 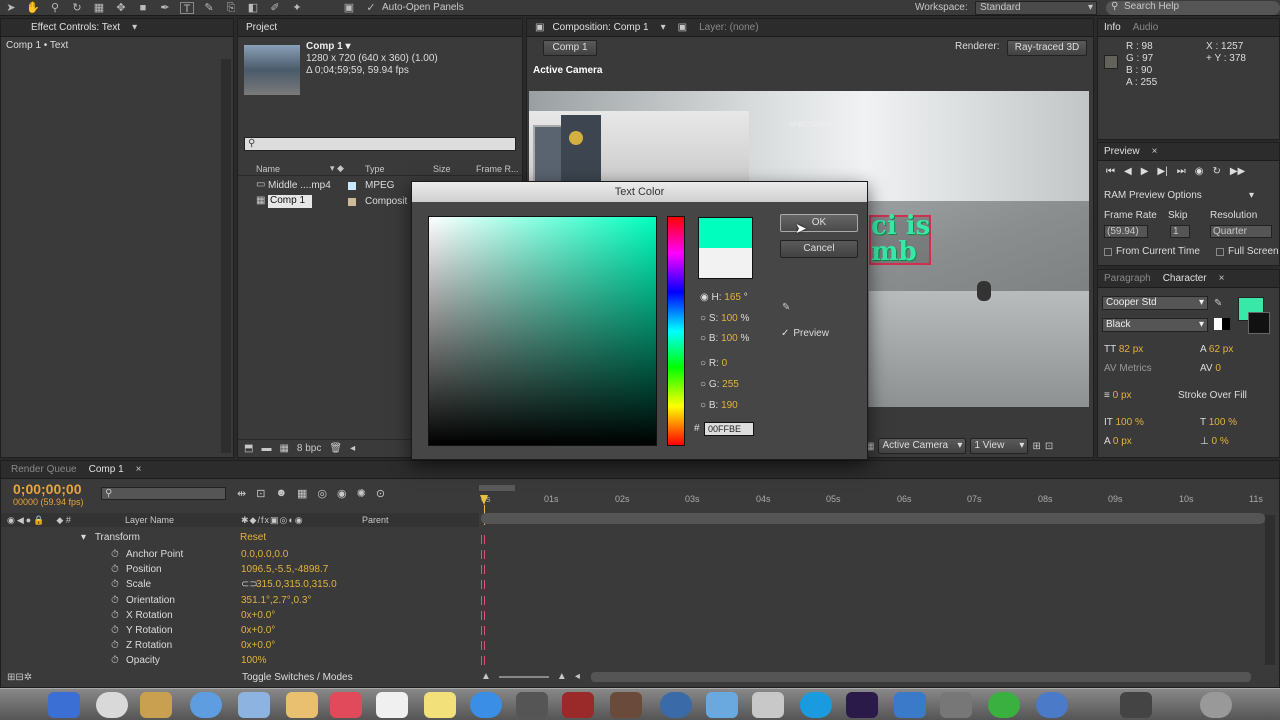 What do you see at coordinates (1181, 171) in the screenshot?
I see `last-frame-icon: ⏭` at bounding box center [1181, 171].